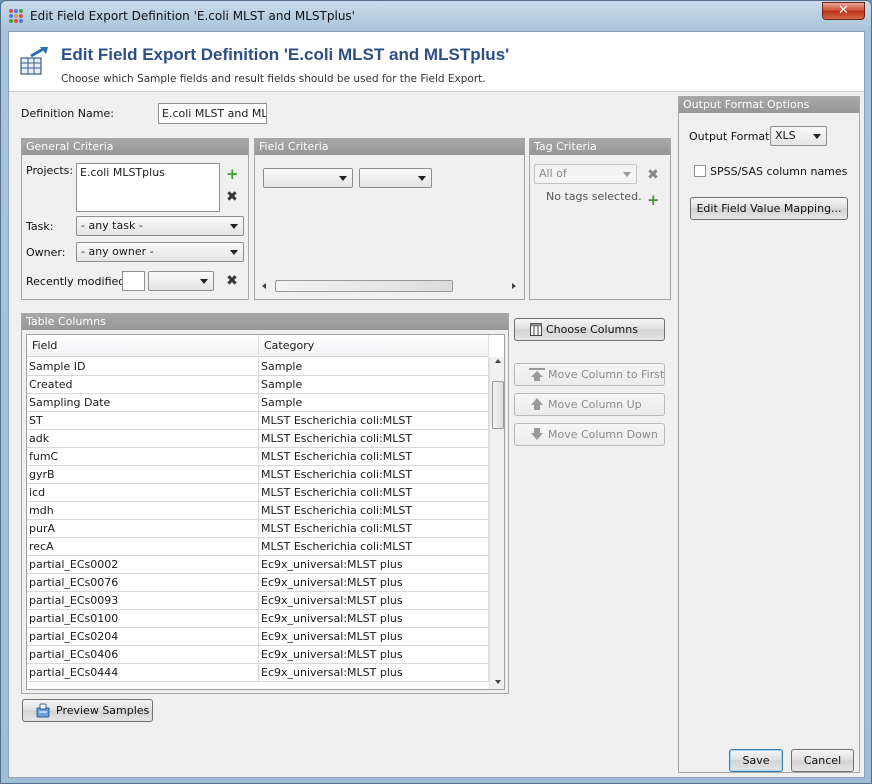  Describe the element at coordinates (389, 147) in the screenshot. I see `field-criteria-title: Field Criteria` at that location.